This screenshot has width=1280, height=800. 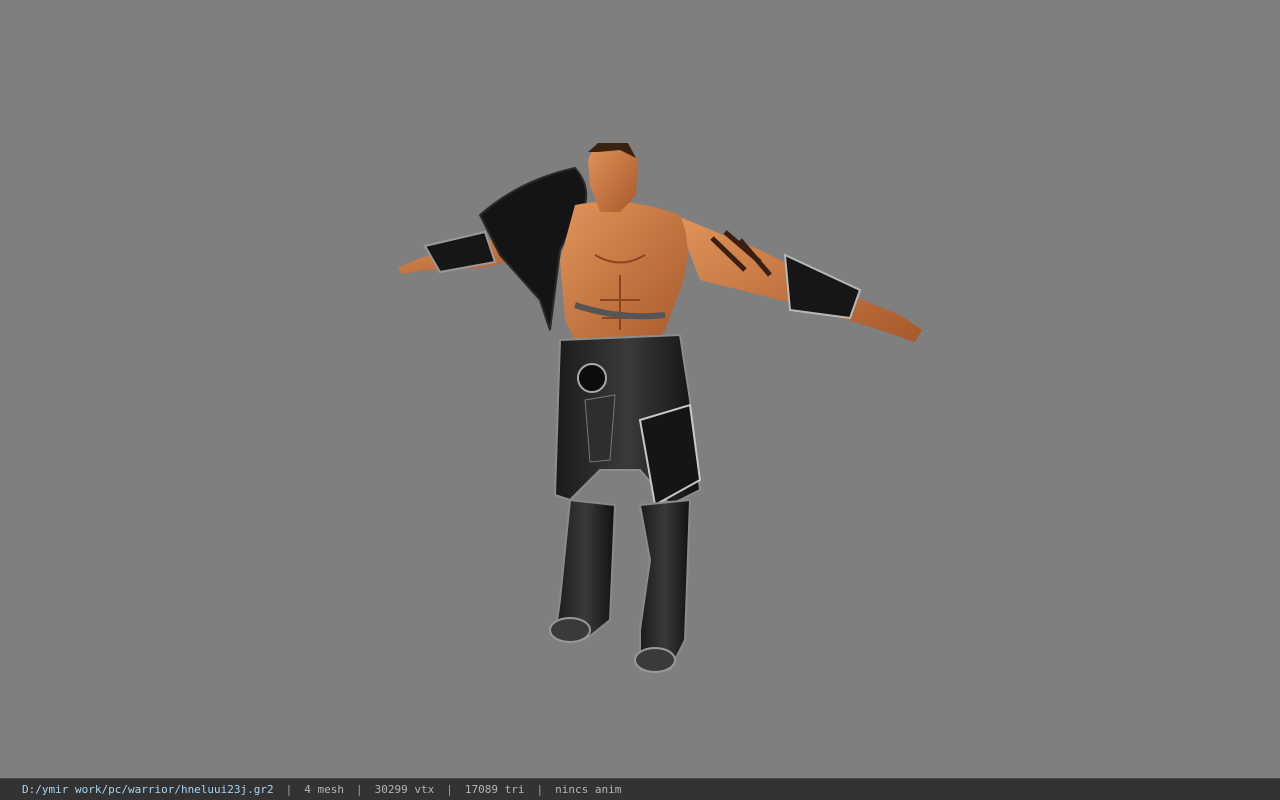 I want to click on animation-status: nincs anim, so click(x=588, y=789).